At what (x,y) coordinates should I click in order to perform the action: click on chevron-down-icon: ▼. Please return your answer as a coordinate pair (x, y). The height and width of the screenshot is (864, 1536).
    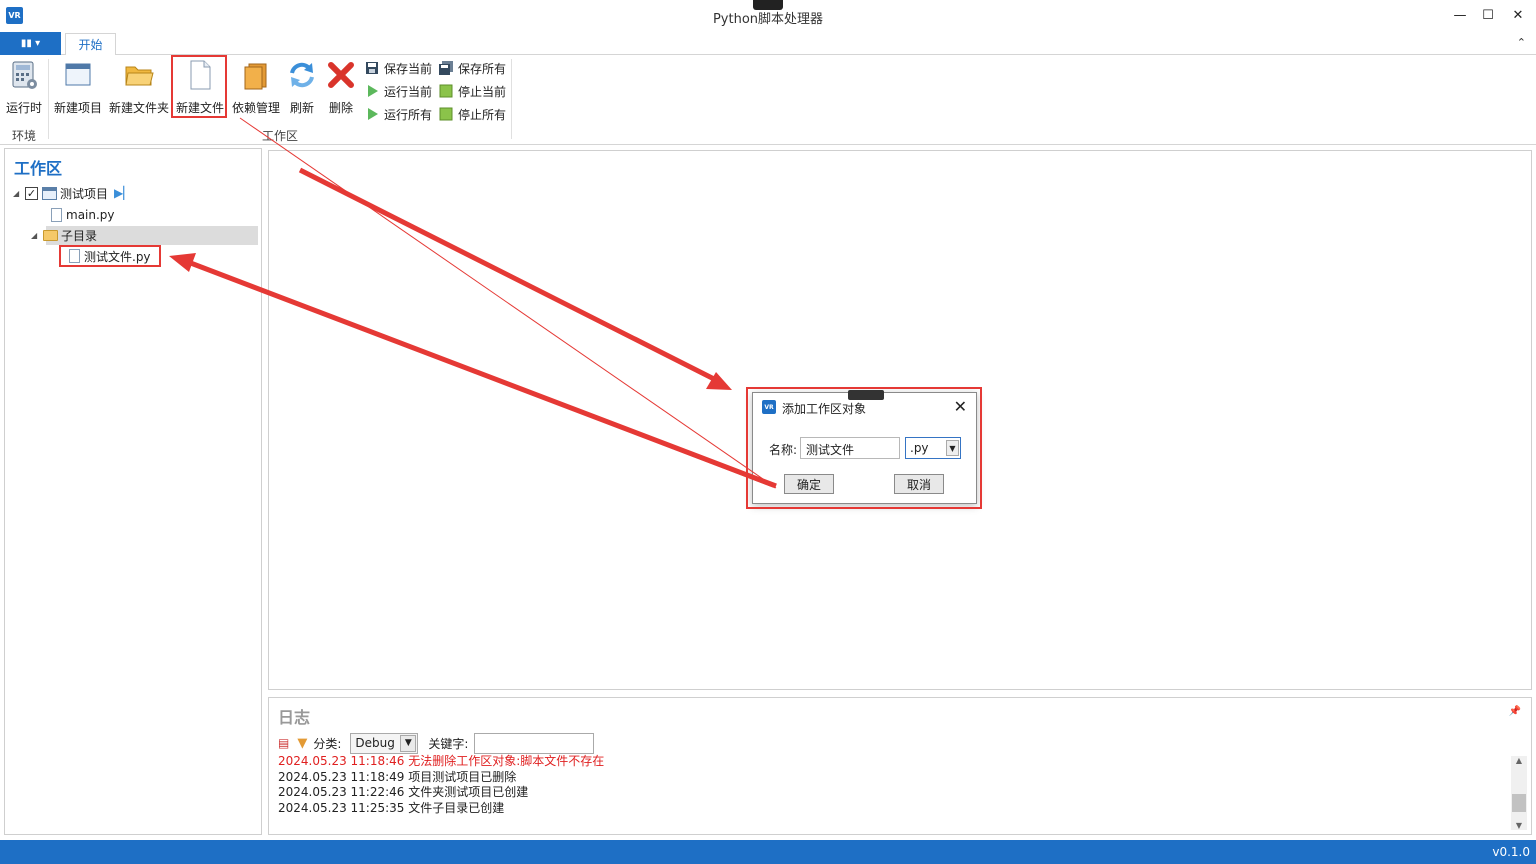
    Looking at the image, I should click on (408, 743).